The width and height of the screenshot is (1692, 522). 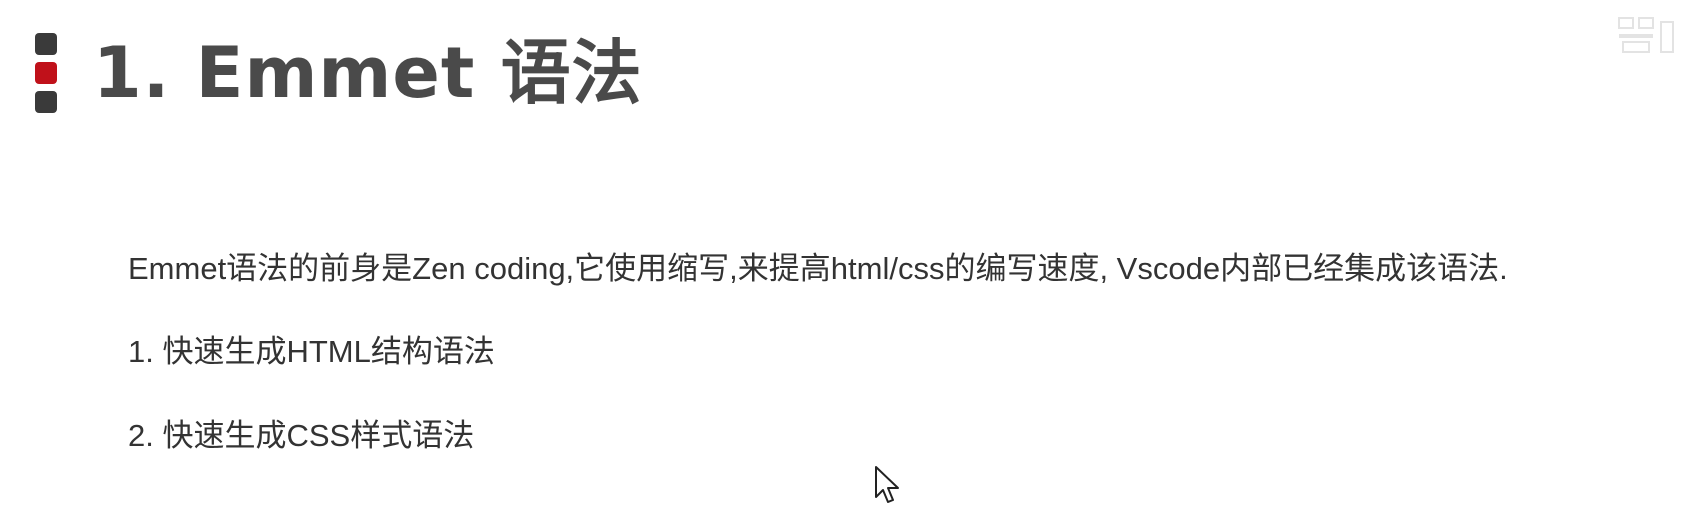 I want to click on watermark-logo-icon, so click(x=1646, y=35).